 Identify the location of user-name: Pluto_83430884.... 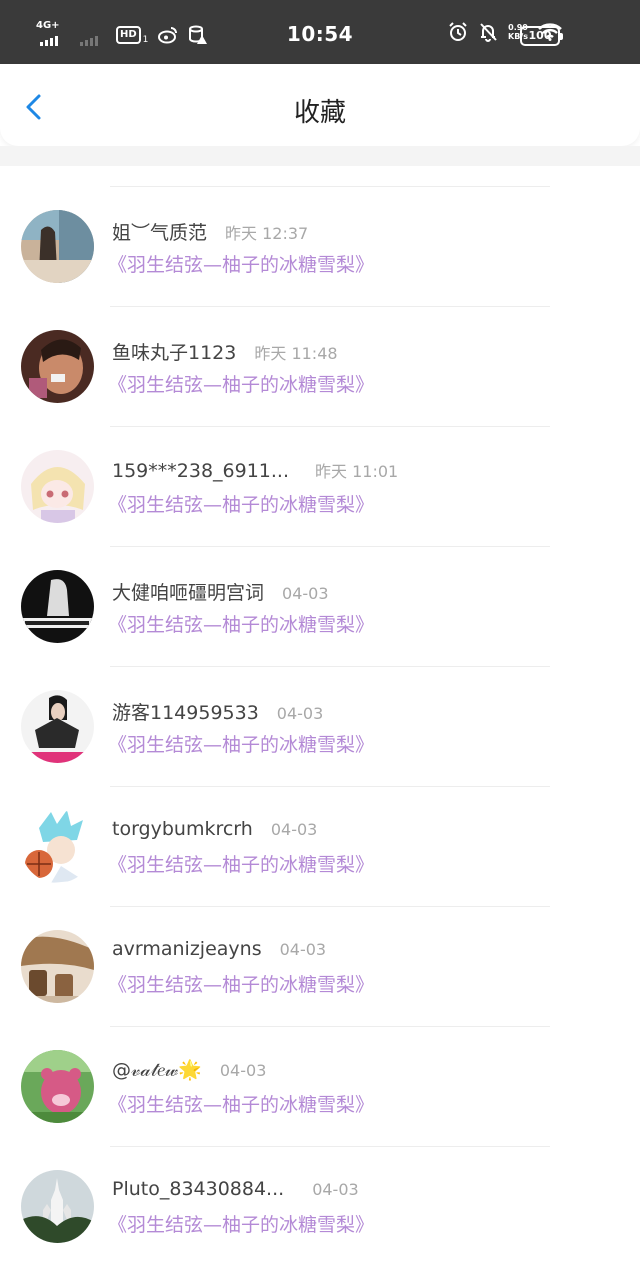
(198, 1189).